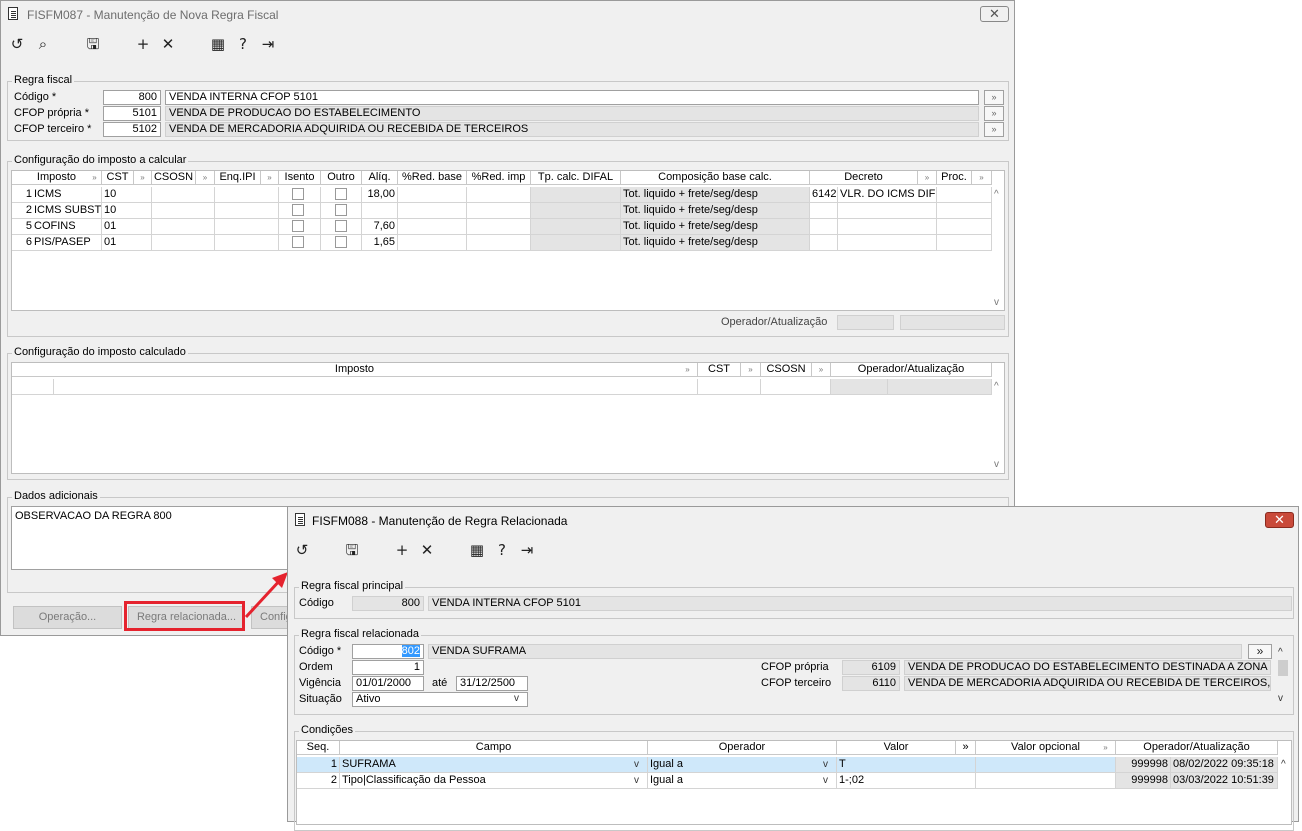  What do you see at coordinates (218, 44) in the screenshot?
I see `calendar-icon: ▦` at bounding box center [218, 44].